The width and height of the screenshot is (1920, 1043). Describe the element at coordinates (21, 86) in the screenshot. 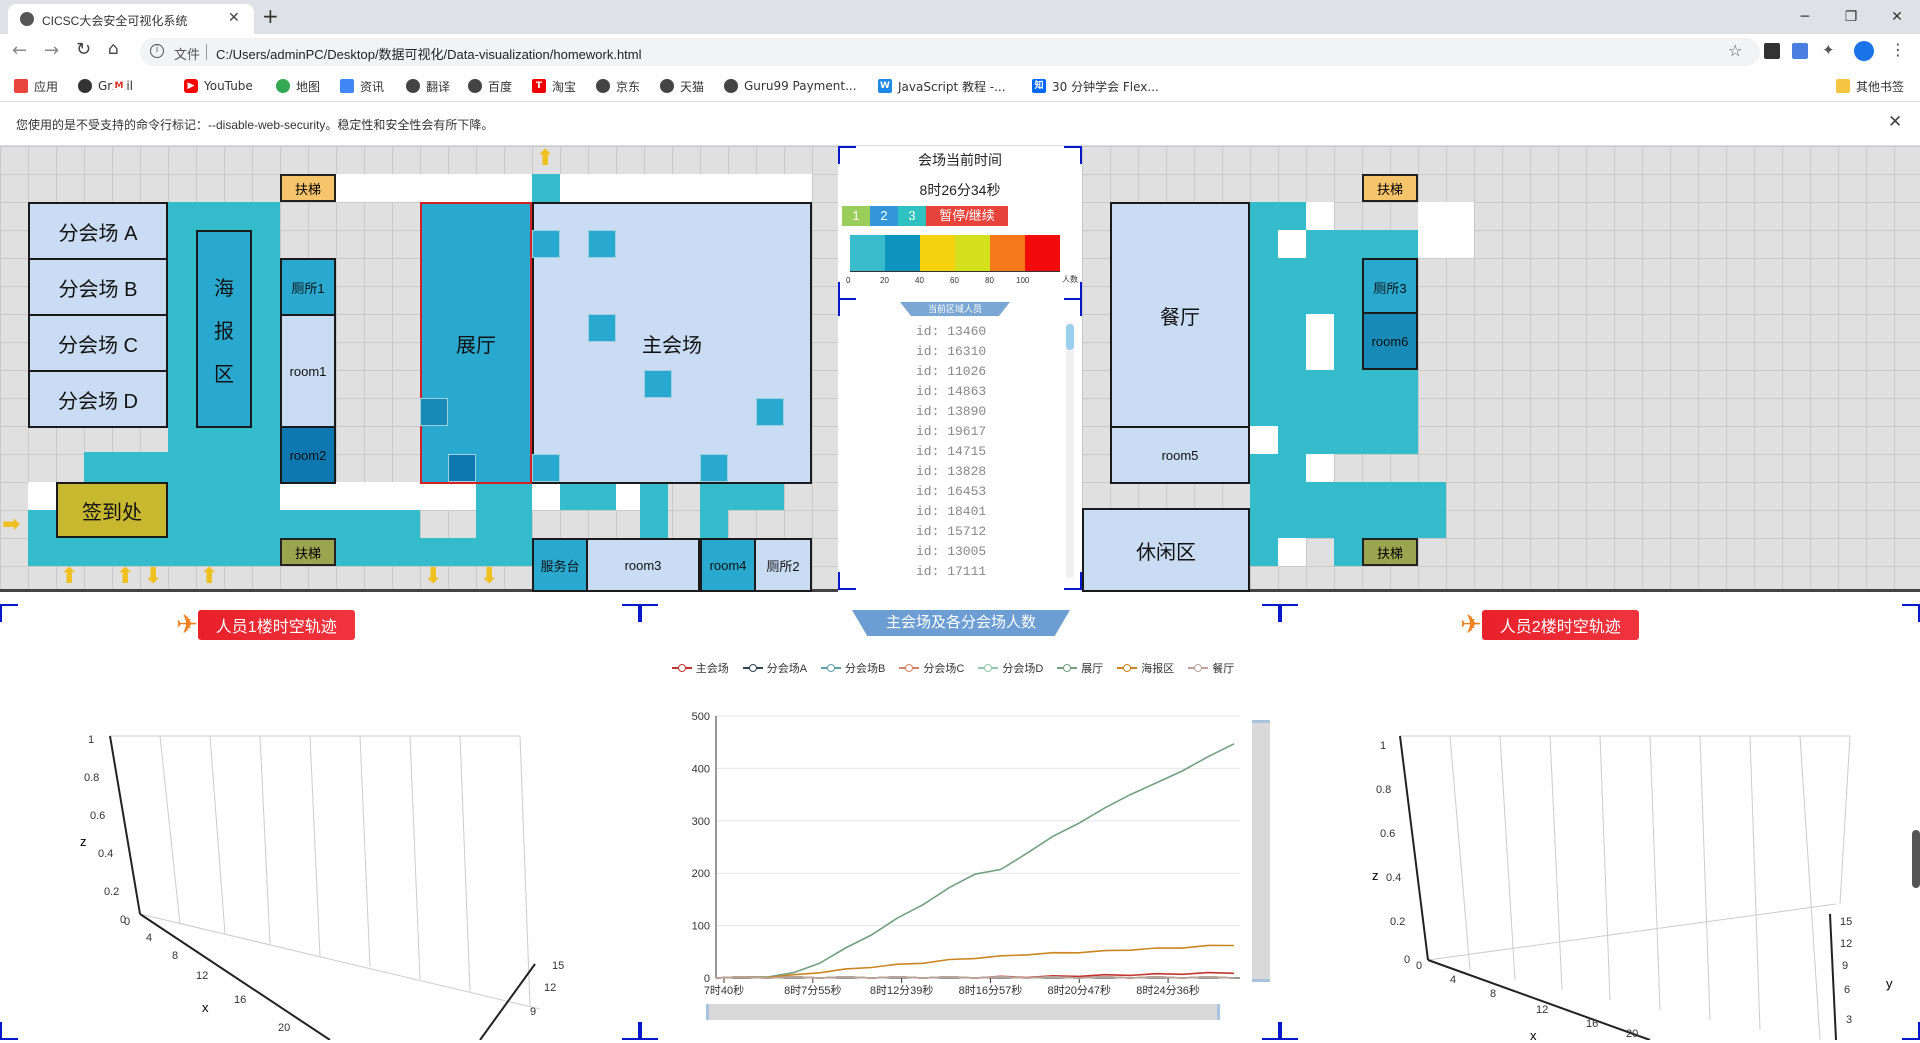

I see `apps-grid-icon` at that location.